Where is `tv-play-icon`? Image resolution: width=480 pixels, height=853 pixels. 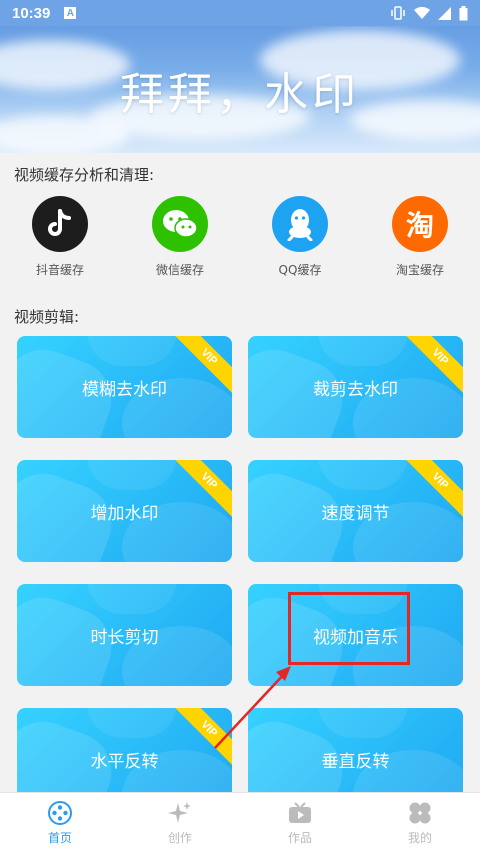 tv-play-icon is located at coordinates (300, 812).